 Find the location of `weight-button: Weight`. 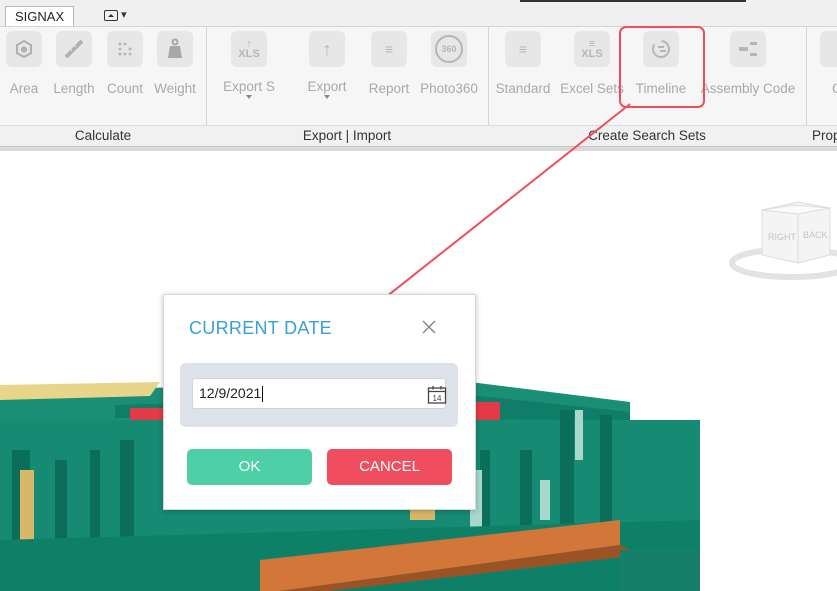

weight-button: Weight is located at coordinates (175, 63).